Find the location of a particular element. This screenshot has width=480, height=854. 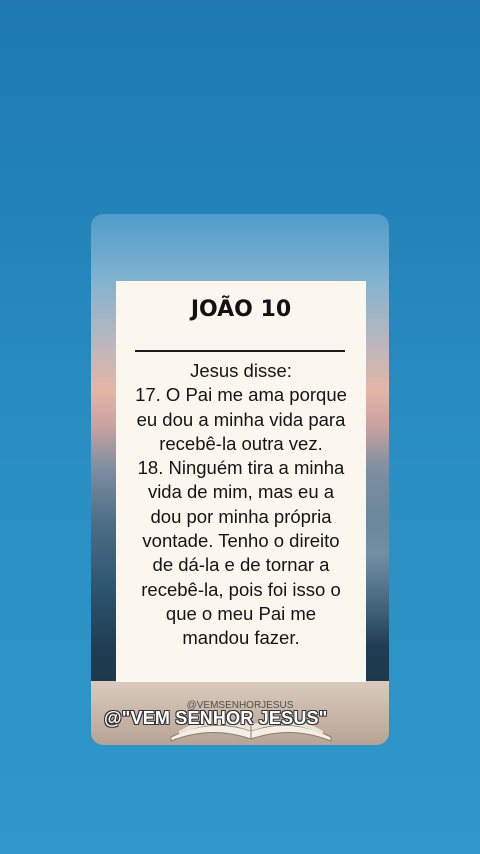

verse-line: 17. O Pai me ama porque is located at coordinates (241, 395).